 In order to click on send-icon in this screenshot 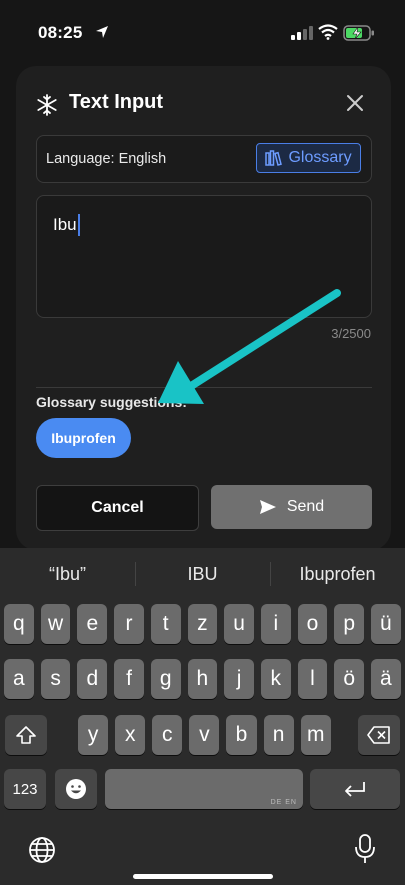, I will do `click(267, 507)`.